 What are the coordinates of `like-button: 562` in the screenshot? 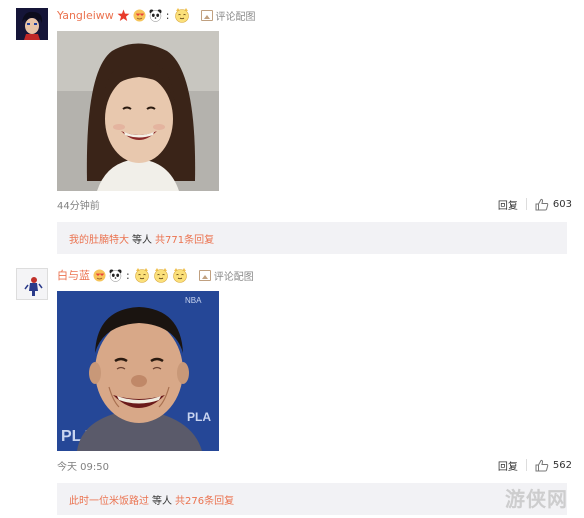 It's located at (553, 465).